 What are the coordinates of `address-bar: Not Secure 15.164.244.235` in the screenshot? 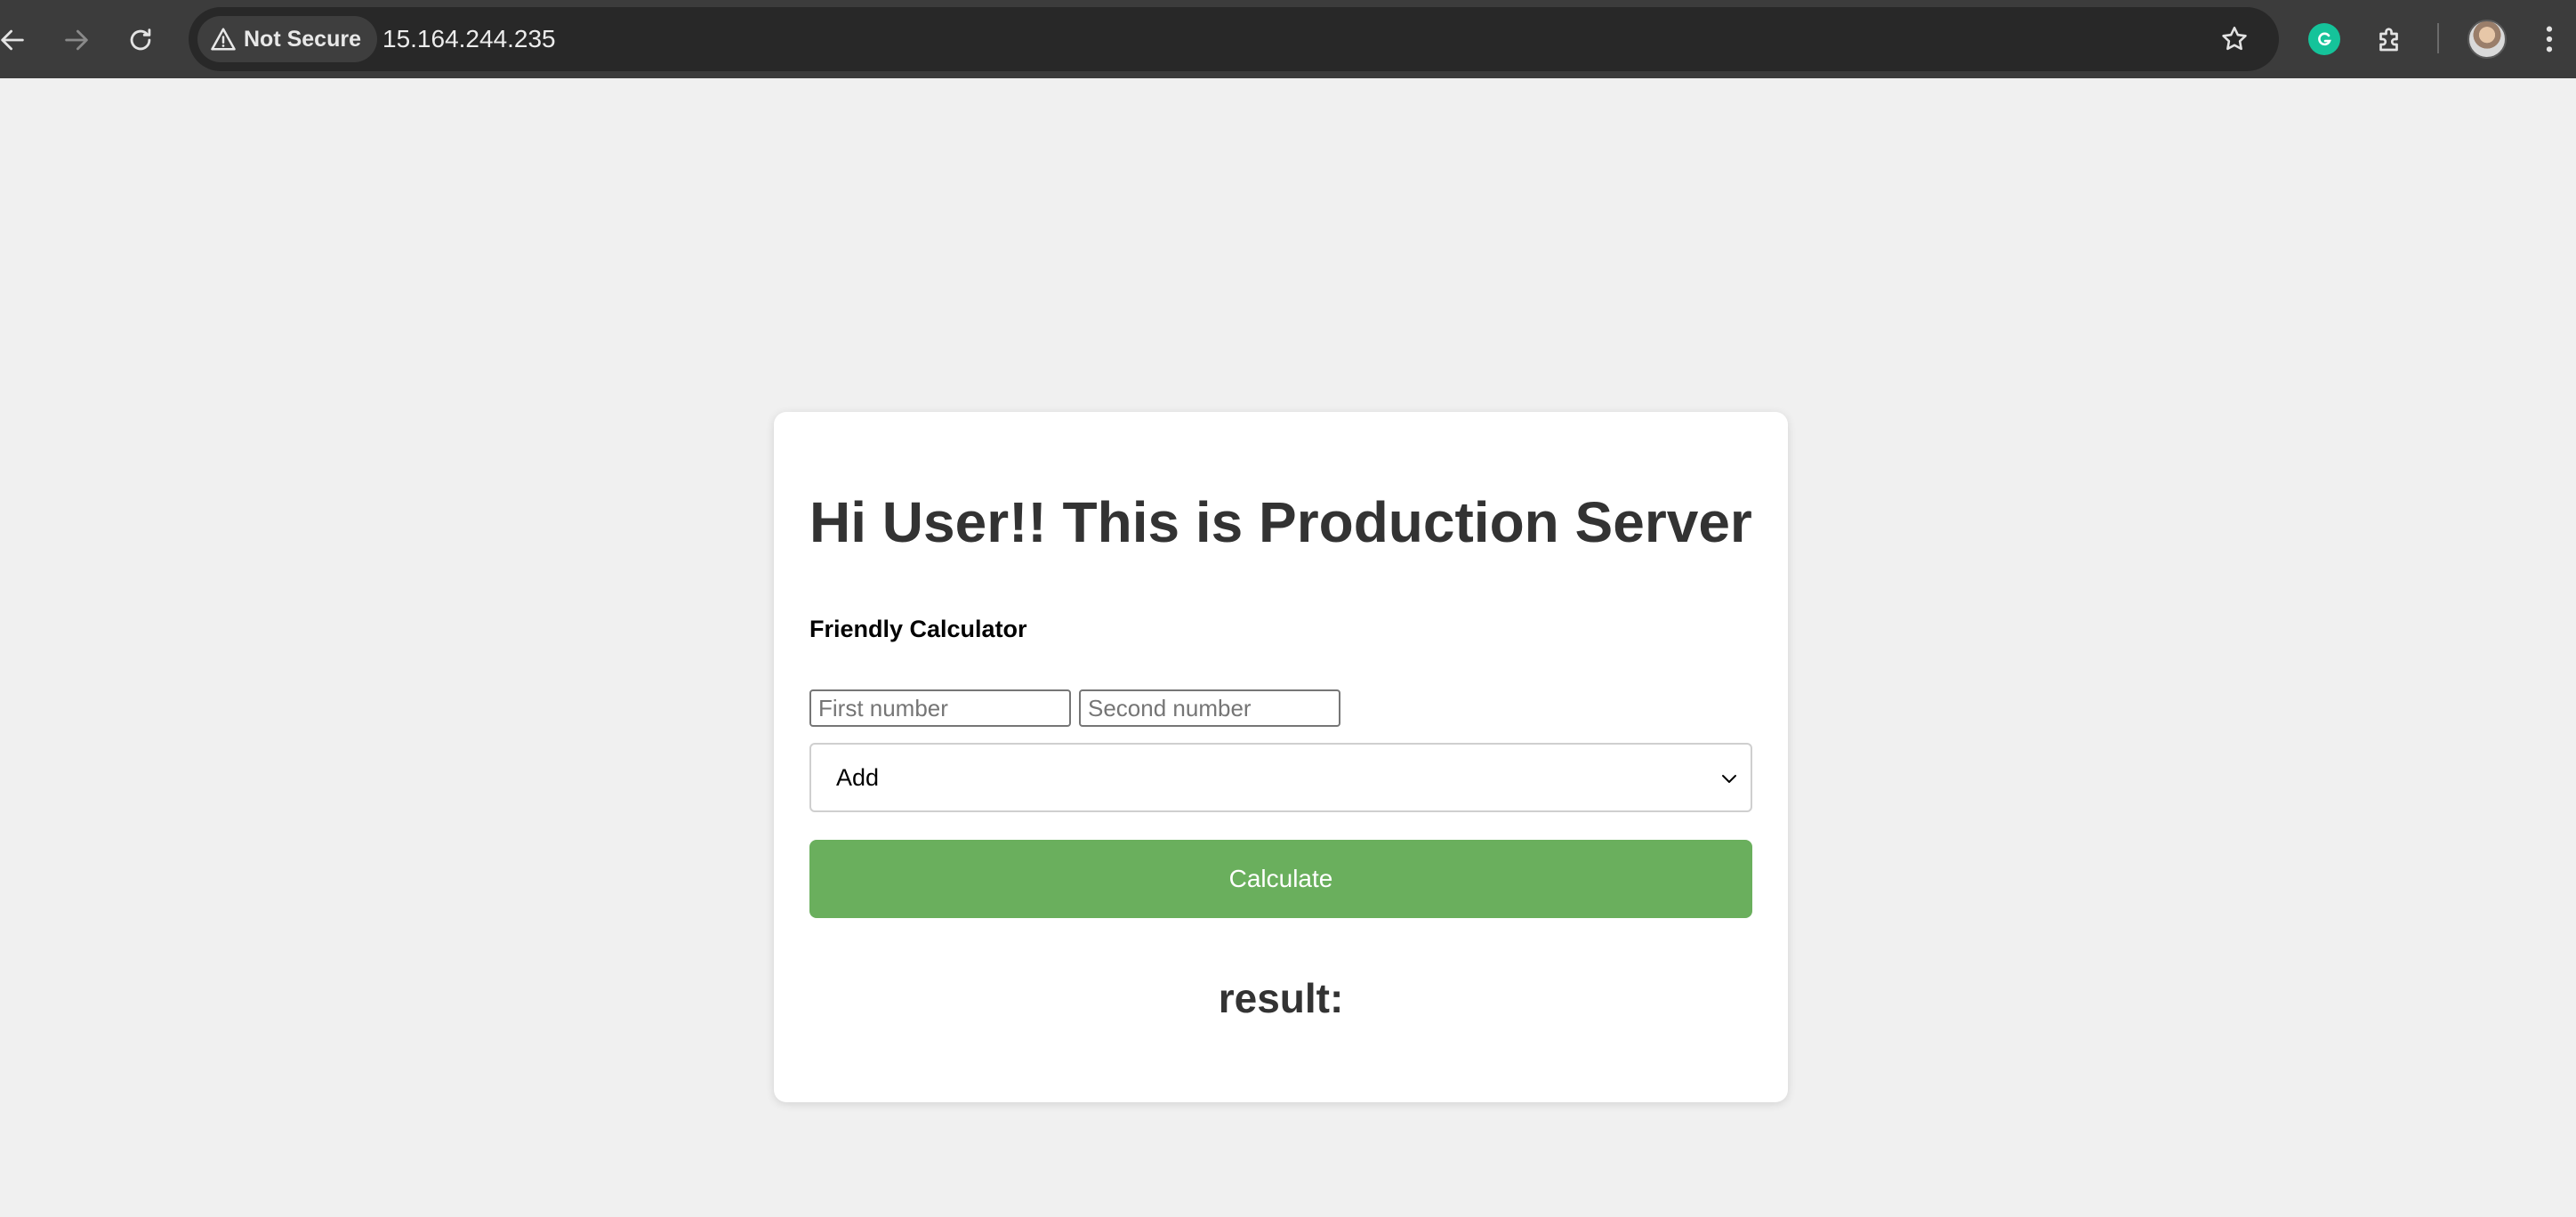 It's located at (1234, 39).